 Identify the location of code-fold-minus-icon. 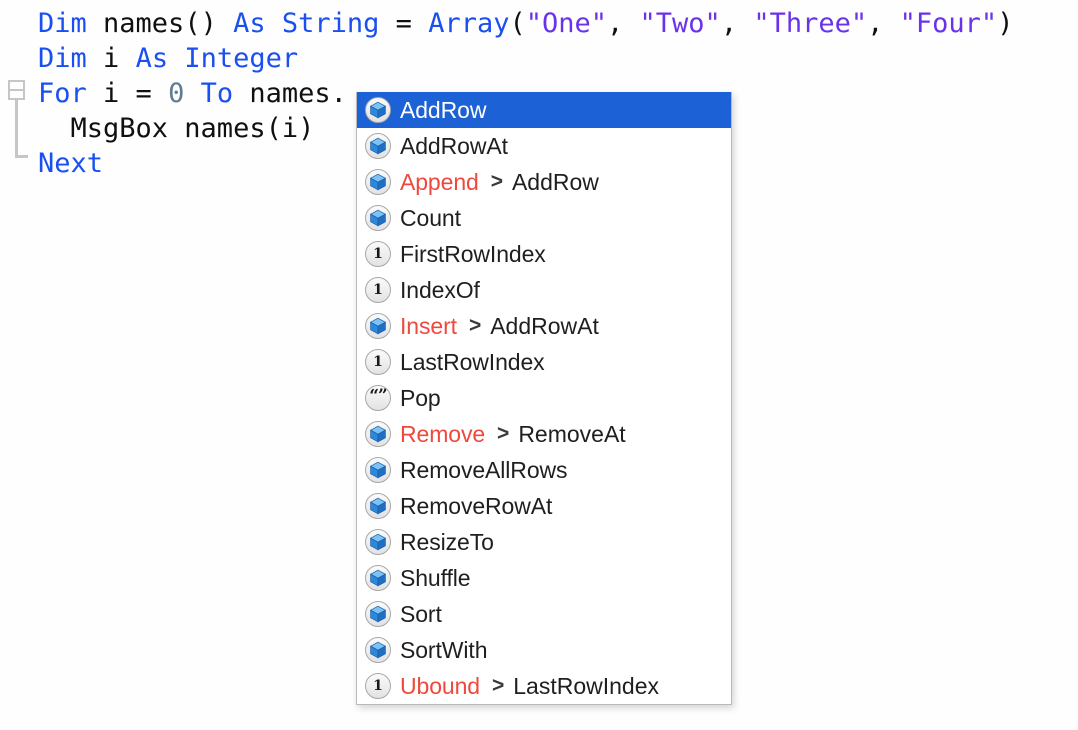
(16, 90).